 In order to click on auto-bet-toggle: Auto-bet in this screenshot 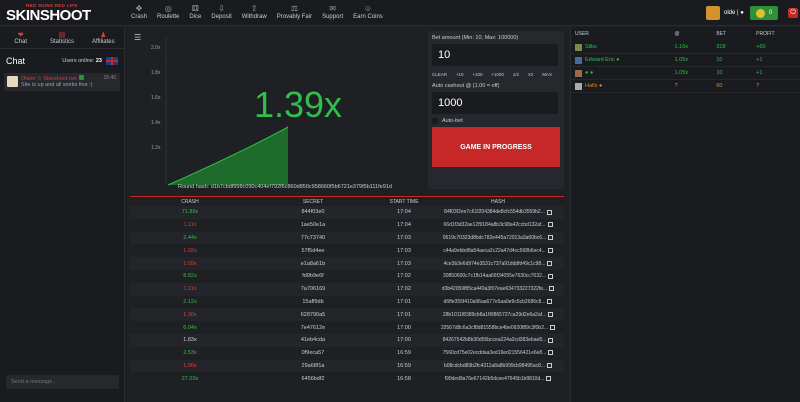, I will do `click(496, 121)`.